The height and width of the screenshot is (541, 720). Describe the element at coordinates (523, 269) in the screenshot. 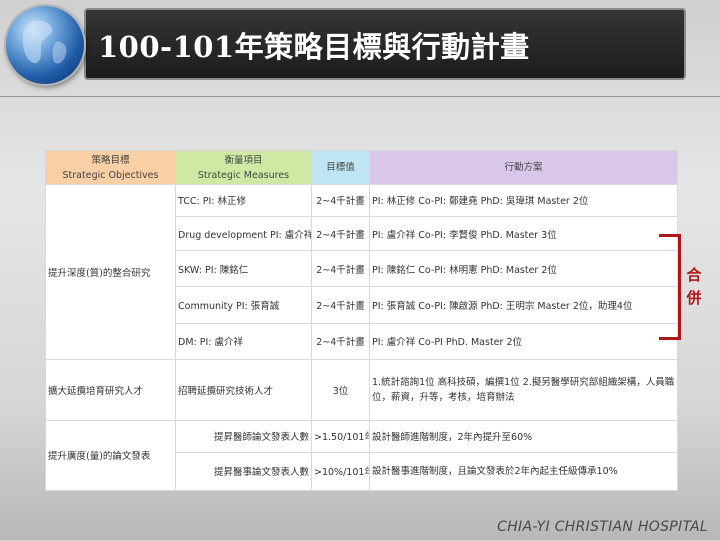

I see `action-cell: PI: 陳銘仁 Co-PI: 林明憲 PhD: Master 2位` at that location.